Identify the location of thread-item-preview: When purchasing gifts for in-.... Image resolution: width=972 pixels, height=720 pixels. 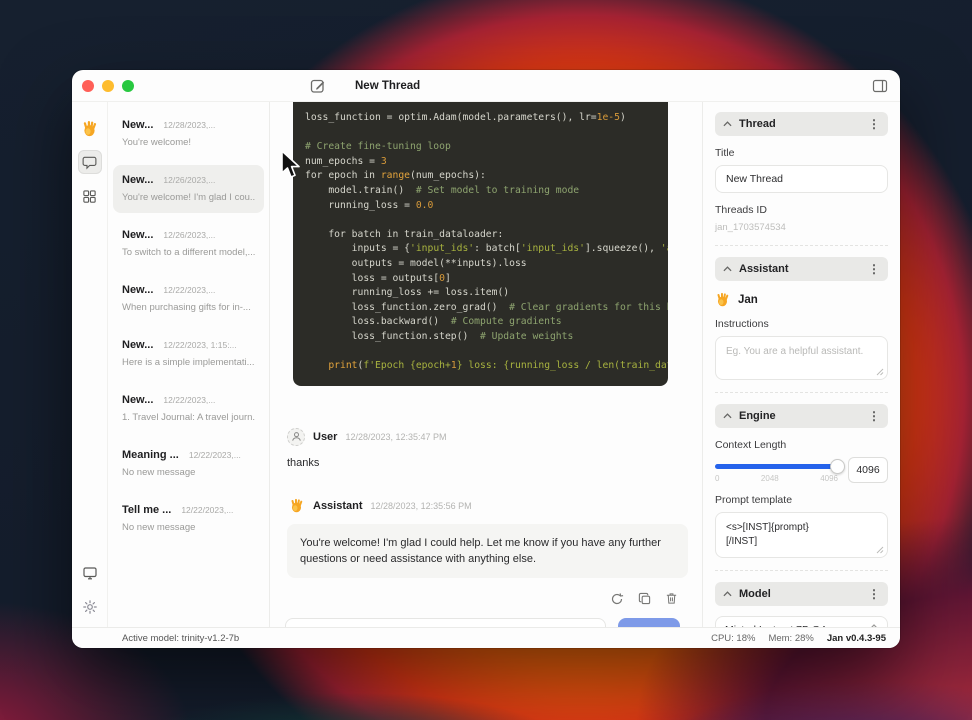
(186, 307).